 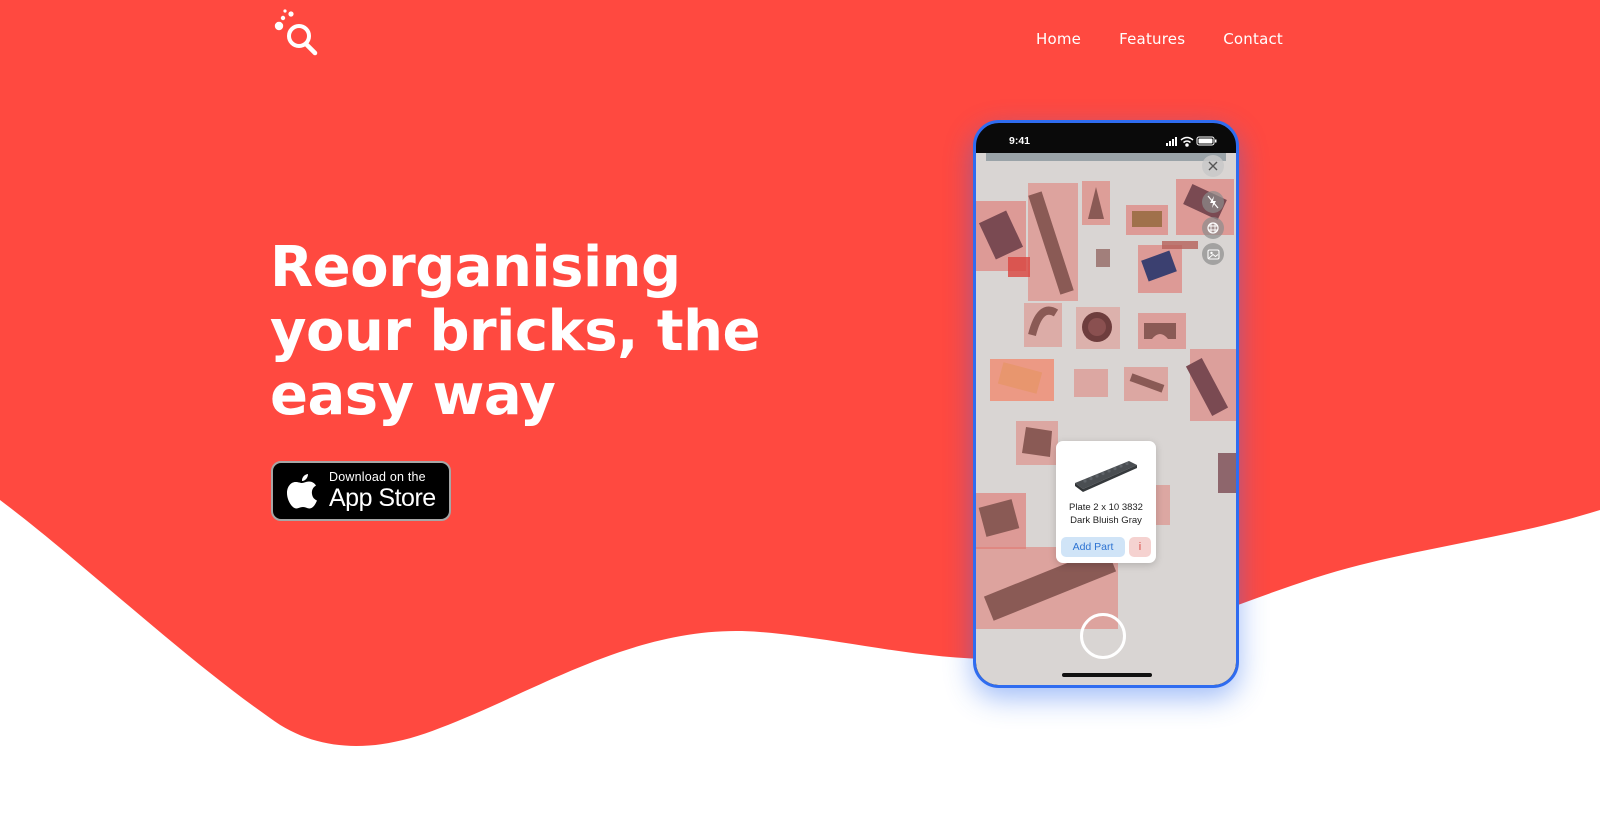 What do you see at coordinates (1093, 547) in the screenshot?
I see `add-part-button: Add Part` at bounding box center [1093, 547].